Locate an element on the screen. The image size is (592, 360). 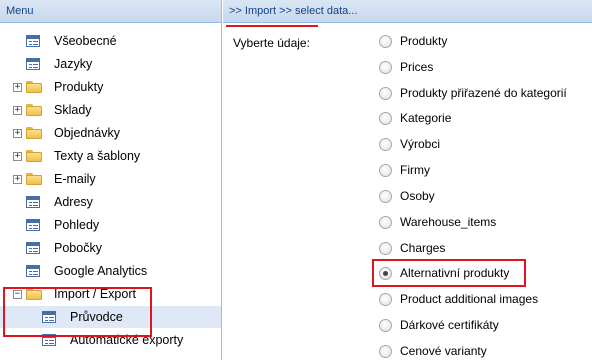
menu-item-texty-a-sablony: + Texty a šablony is located at coordinates (110, 156).